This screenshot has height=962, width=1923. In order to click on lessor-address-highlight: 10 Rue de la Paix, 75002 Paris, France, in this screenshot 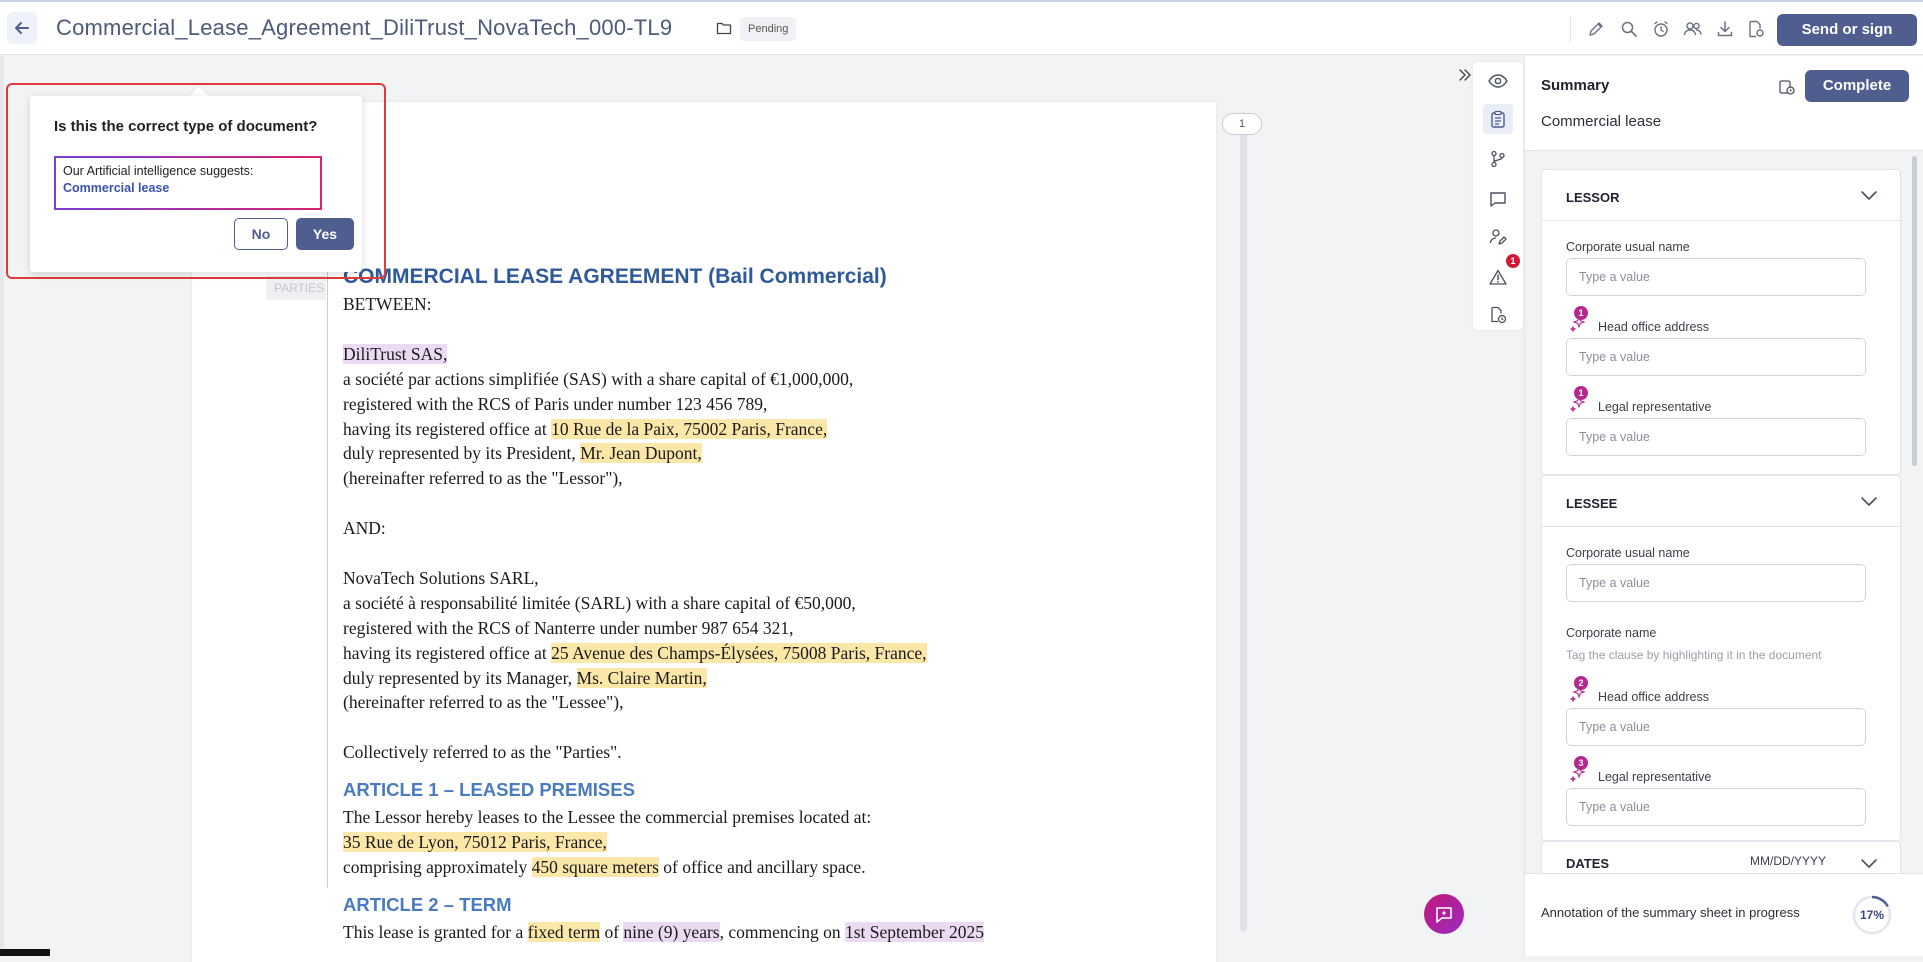, I will do `click(689, 428)`.